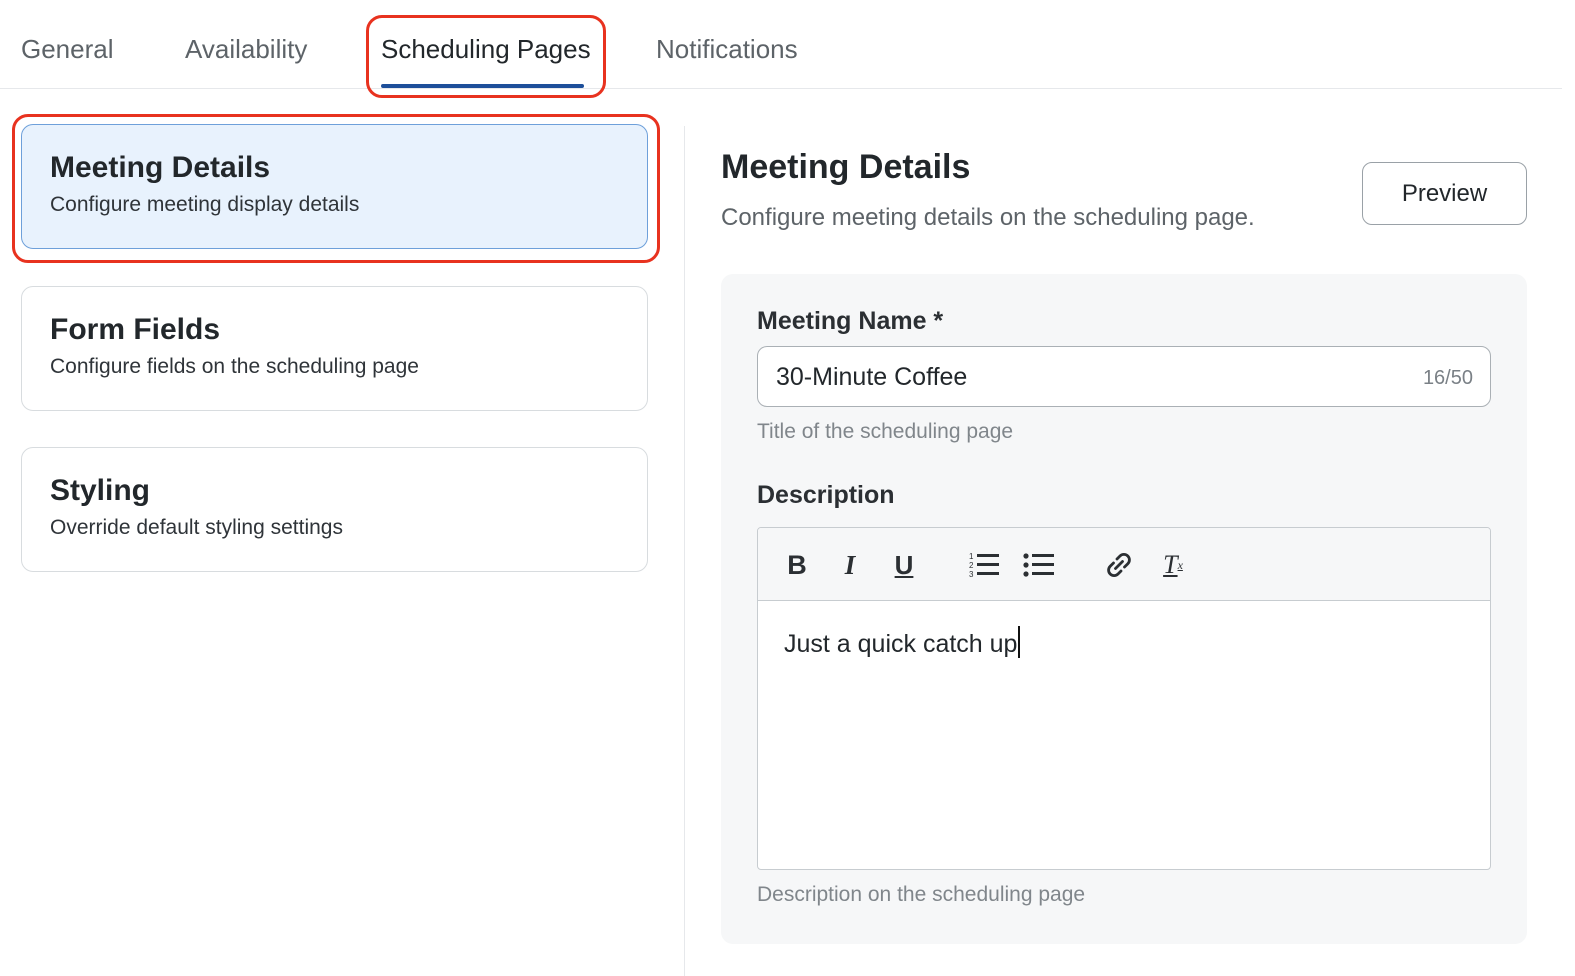 This screenshot has width=1575, height=976. I want to click on svg-text: 3, so click(971, 574).